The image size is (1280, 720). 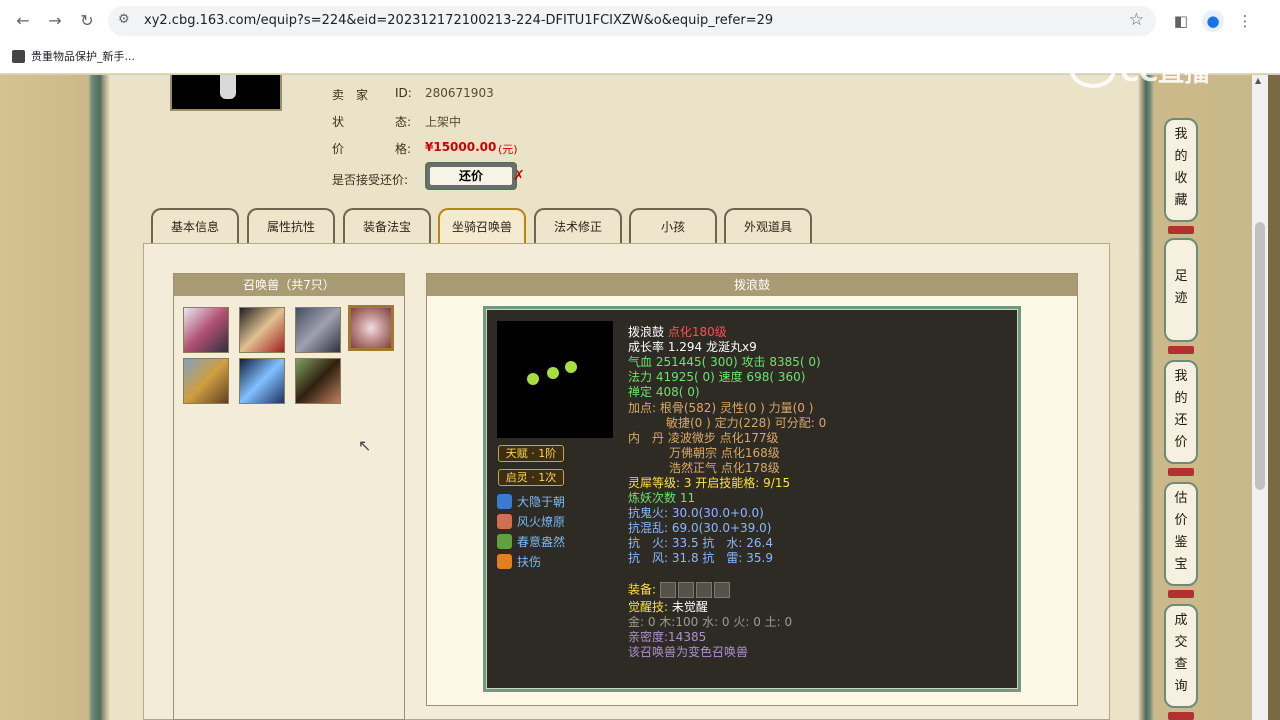 I want to click on bookmark-favicon-icon, so click(x=18, y=56).